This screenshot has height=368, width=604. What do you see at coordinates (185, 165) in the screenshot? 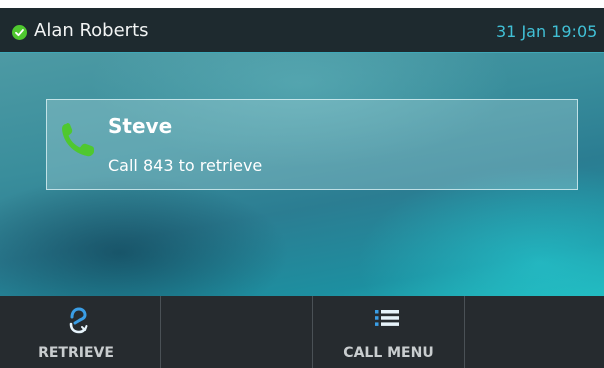
I see `retrieve-instructions: Call 843 to retrieve` at bounding box center [185, 165].